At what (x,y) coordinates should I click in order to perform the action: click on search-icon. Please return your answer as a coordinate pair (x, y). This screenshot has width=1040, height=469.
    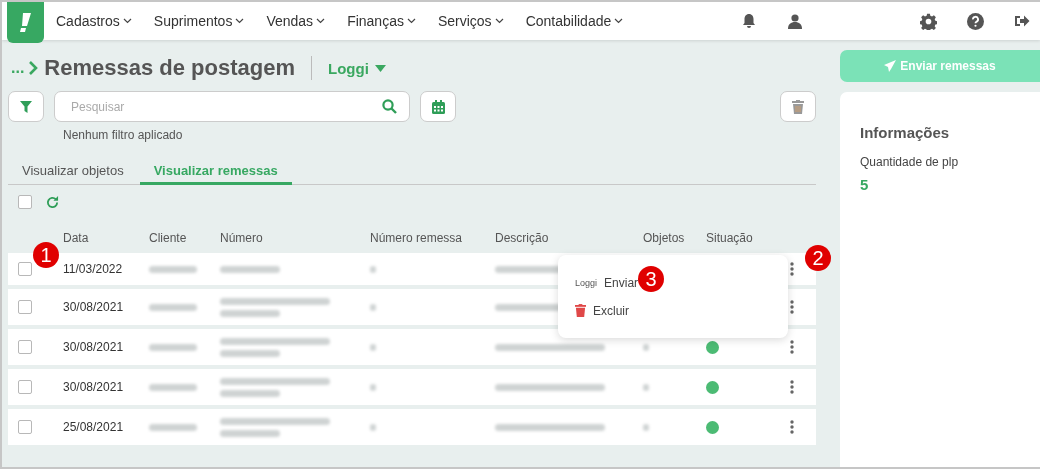
    Looking at the image, I should click on (389, 106).